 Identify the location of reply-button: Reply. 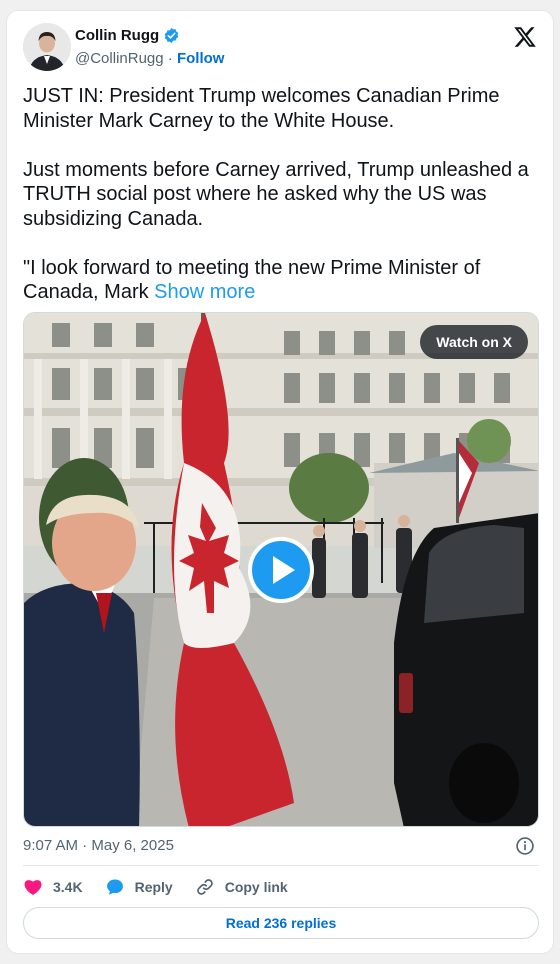
(139, 887).